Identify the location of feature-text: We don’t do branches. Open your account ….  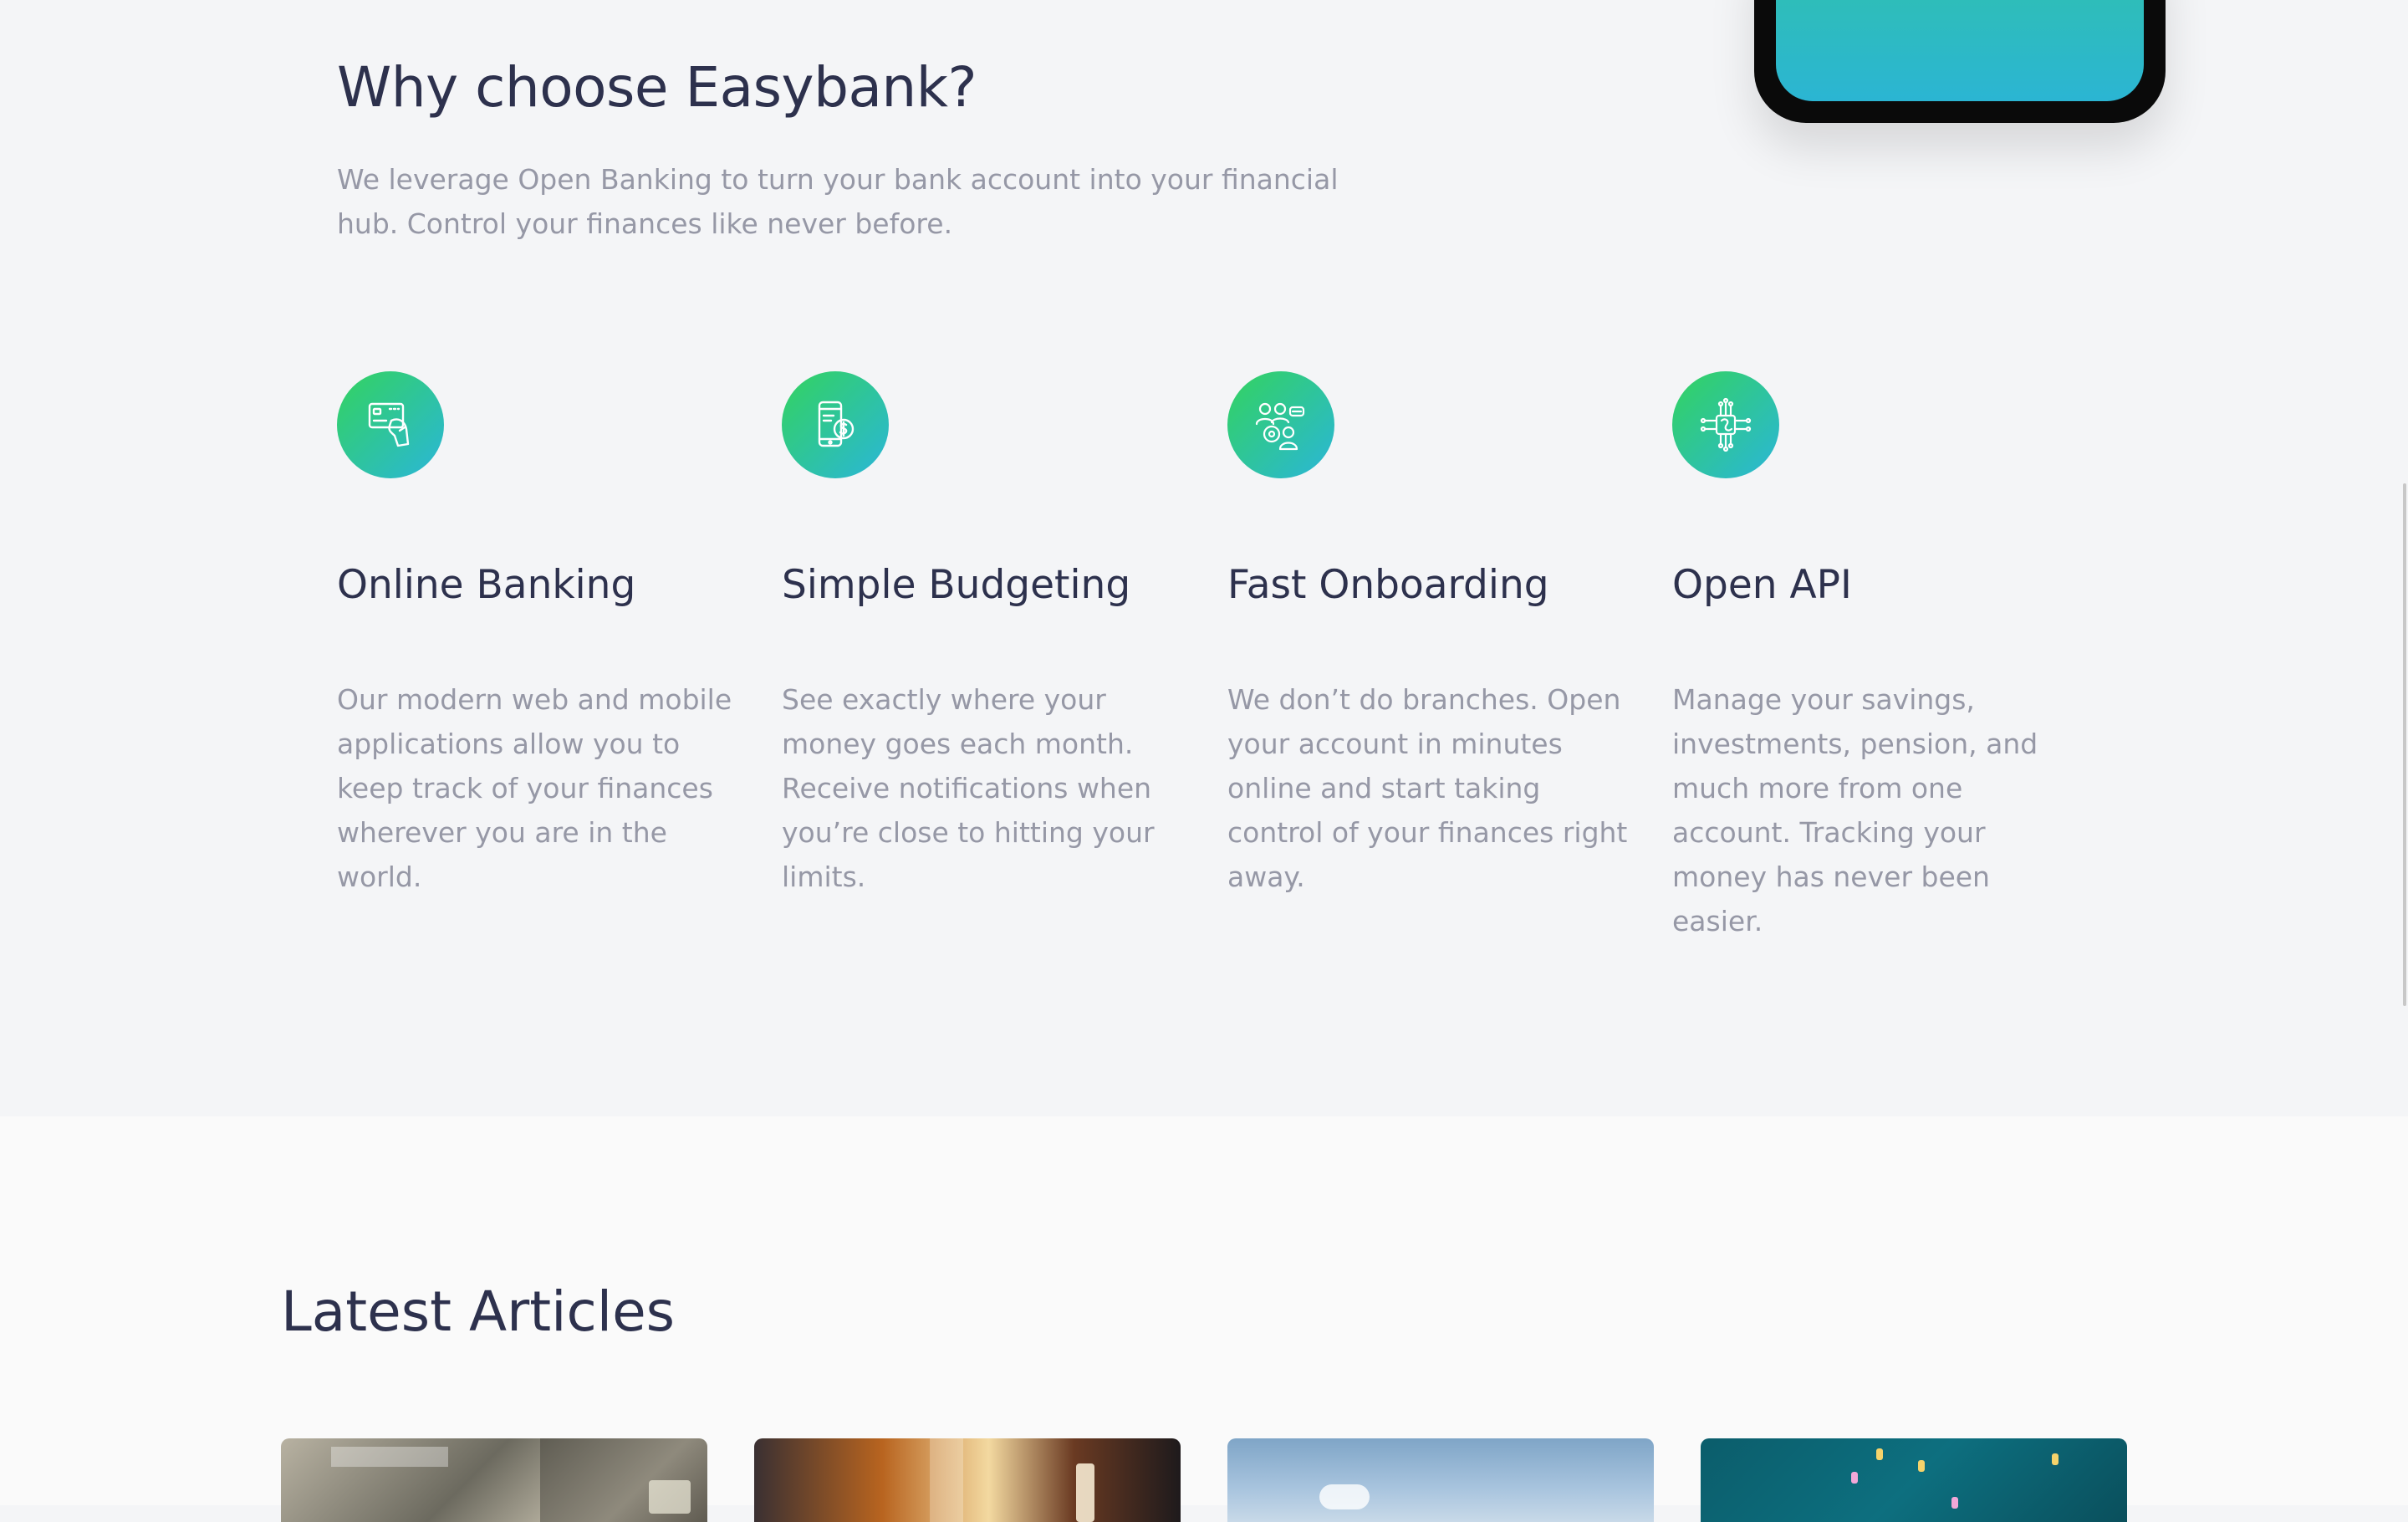
(1428, 788).